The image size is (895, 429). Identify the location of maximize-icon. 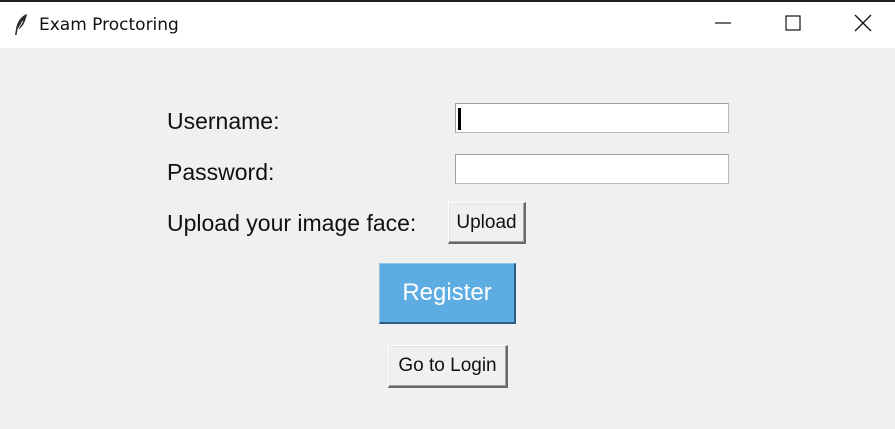
(793, 25).